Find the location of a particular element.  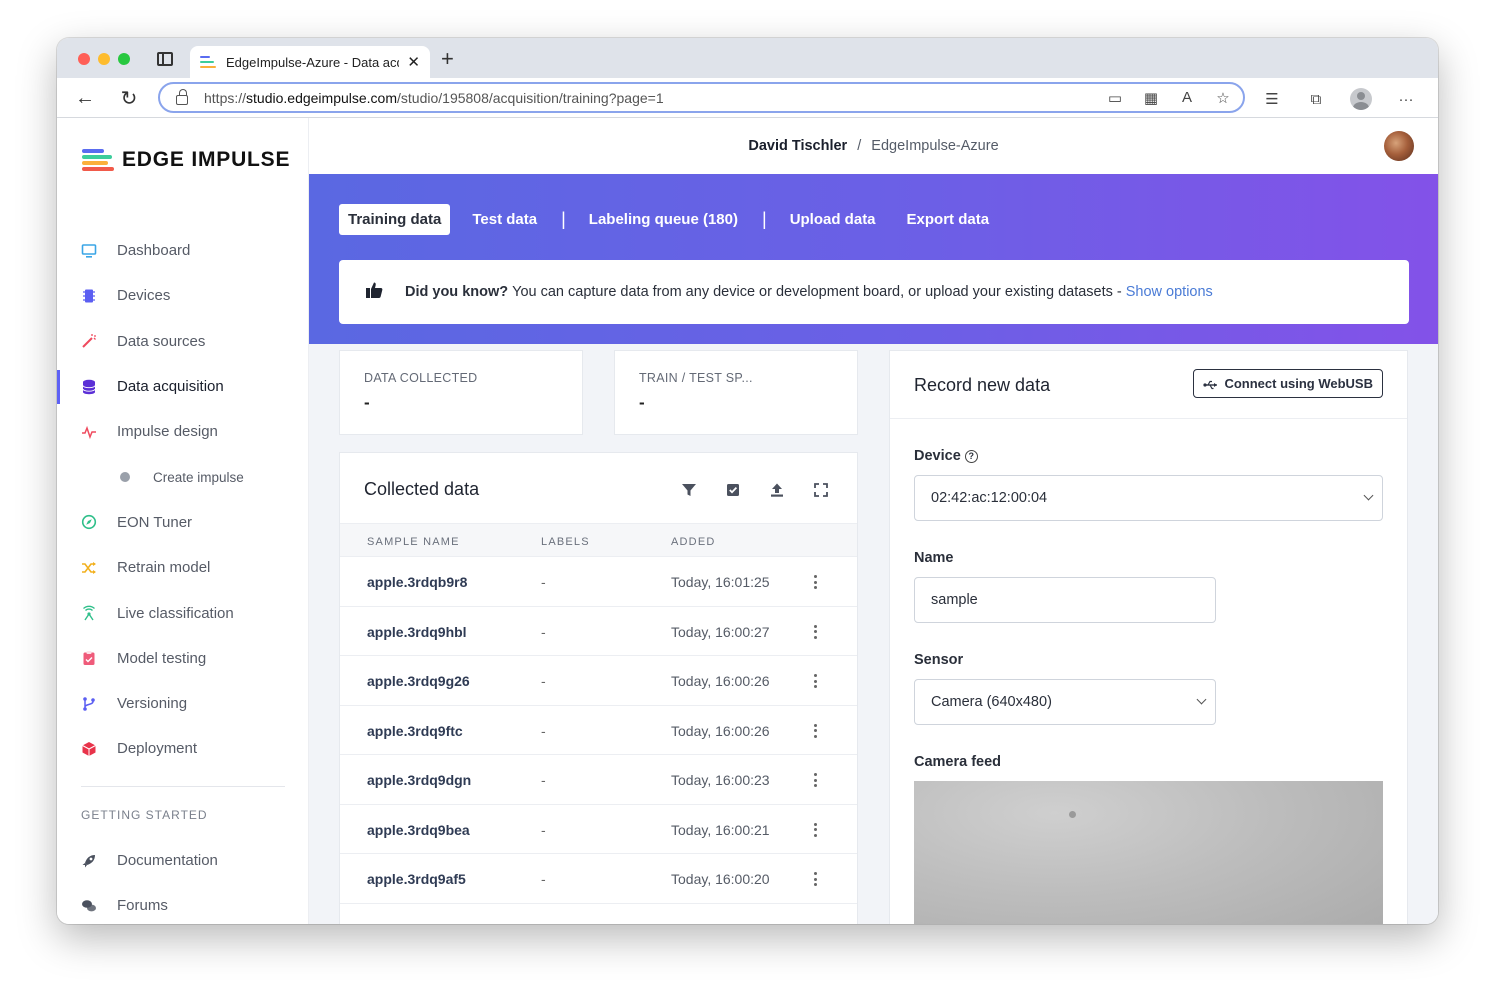

reload-button: ↻ is located at coordinates (129, 98).